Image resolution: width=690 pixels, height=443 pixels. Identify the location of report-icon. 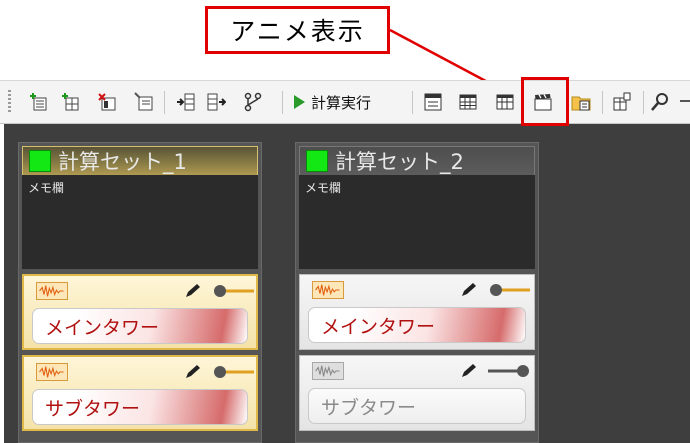
(622, 102).